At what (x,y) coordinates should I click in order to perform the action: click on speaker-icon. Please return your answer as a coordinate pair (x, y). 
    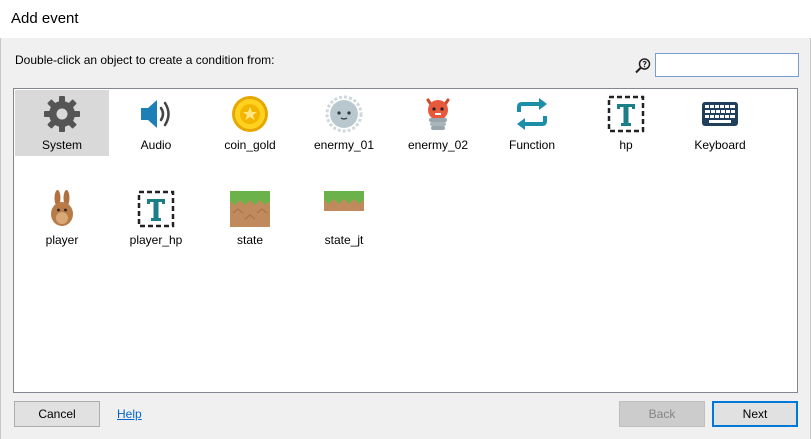
    Looking at the image, I should click on (156, 114).